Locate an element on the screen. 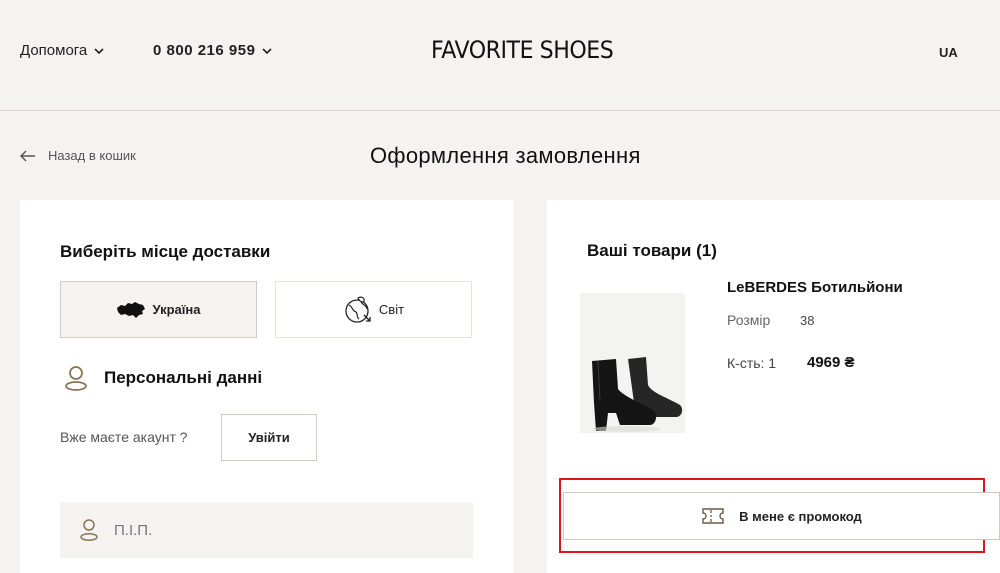 The height and width of the screenshot is (573, 1000). delivery-option-ukraine: Україна is located at coordinates (158, 309).